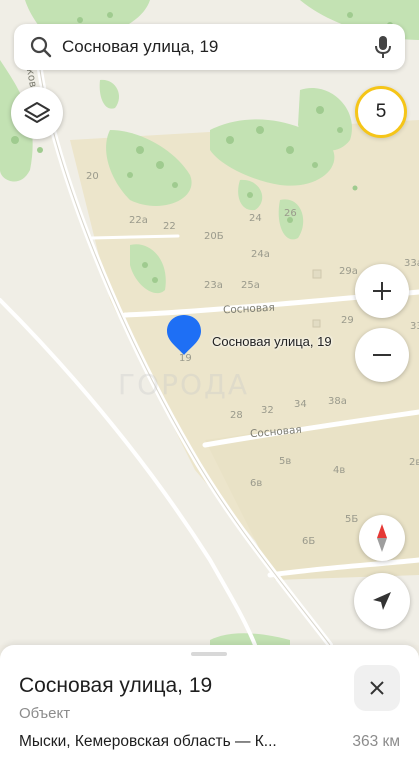 Image resolution: width=419 pixels, height=768 pixels. Describe the element at coordinates (411, 263) in the screenshot. I see `house-number: 33а` at that location.